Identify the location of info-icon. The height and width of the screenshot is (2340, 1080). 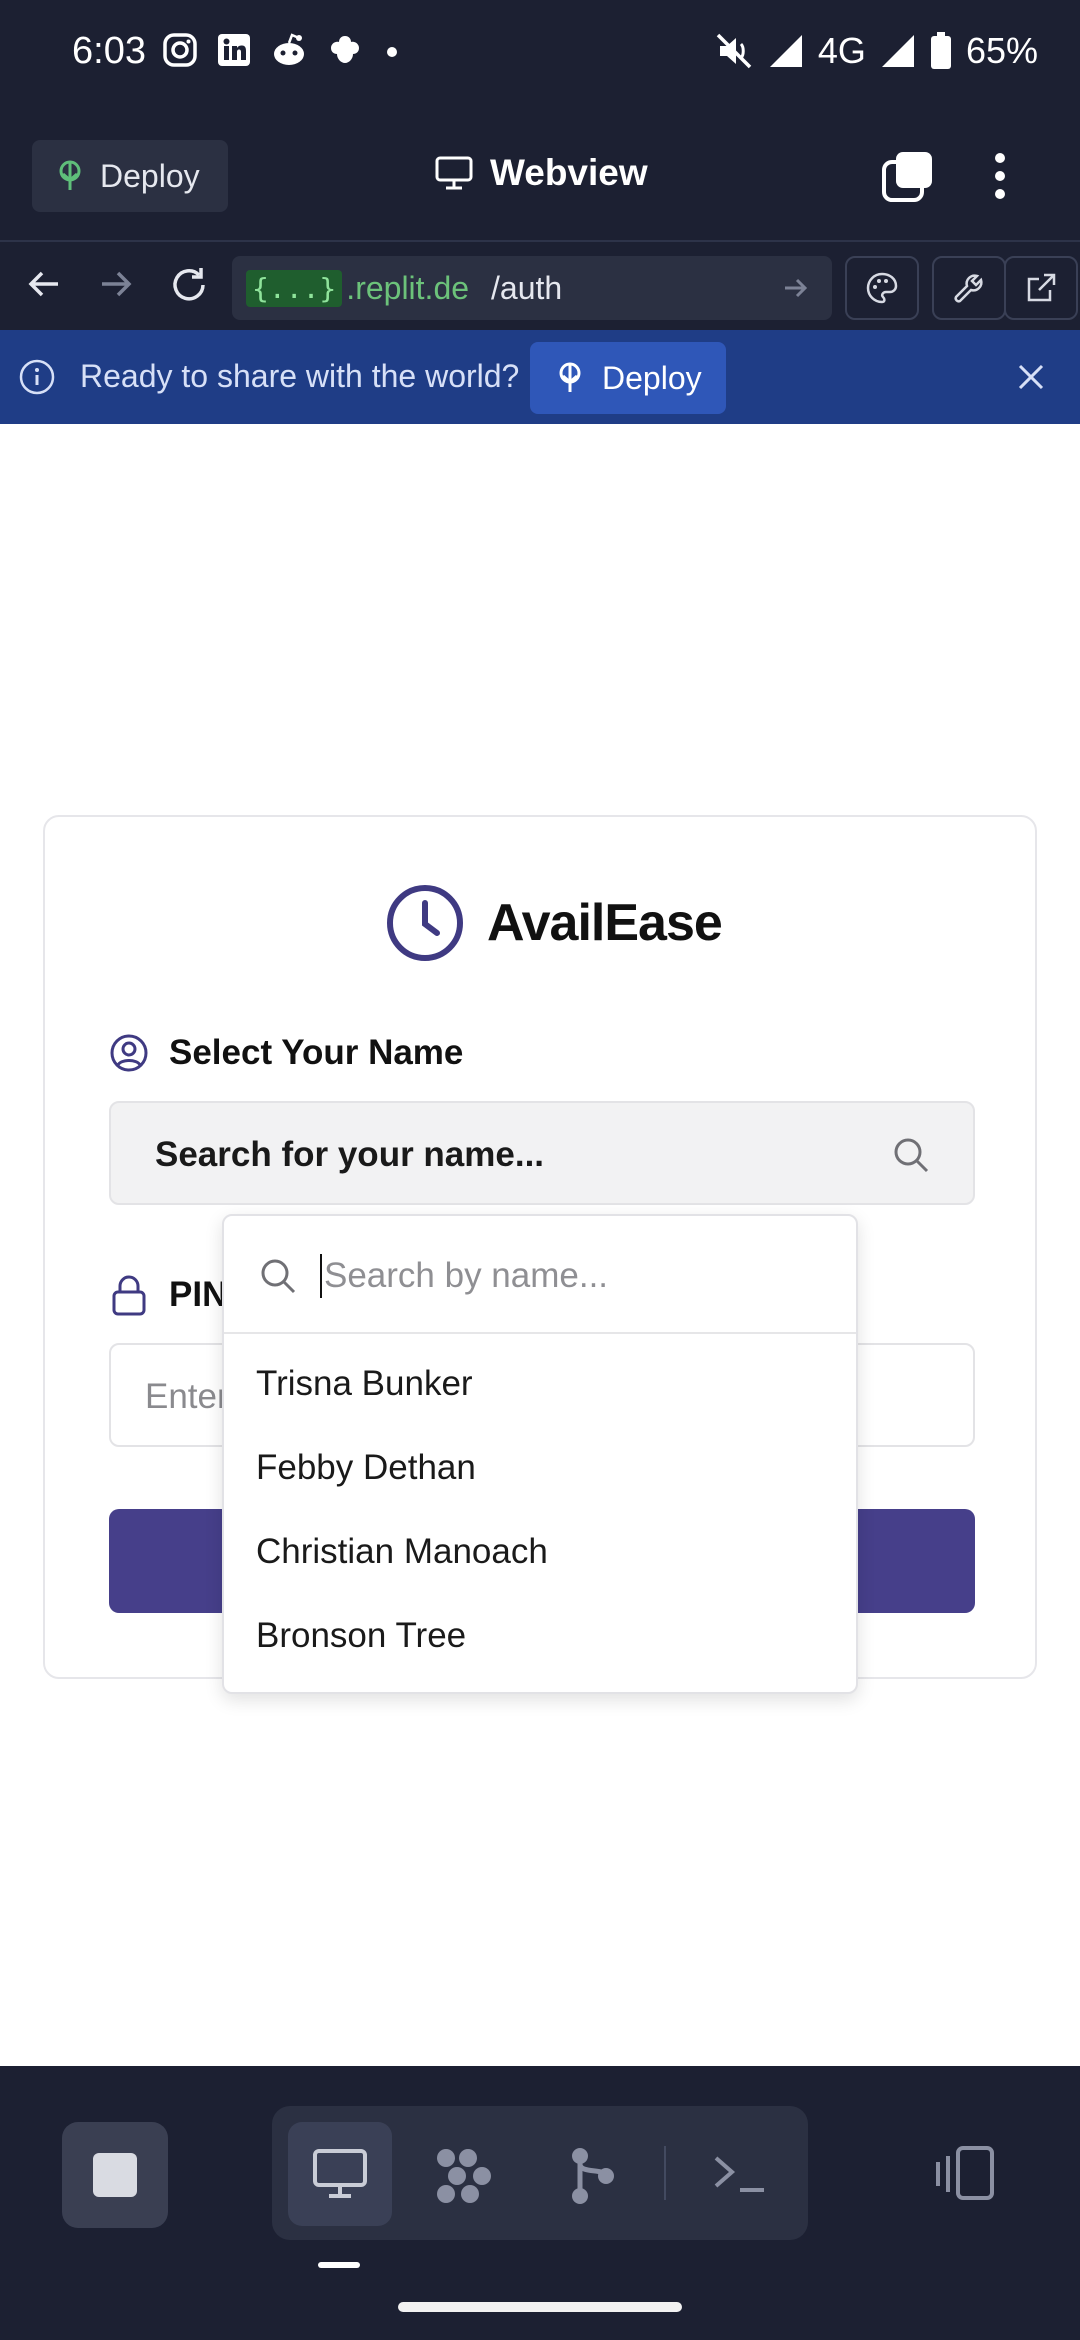
(37, 377).